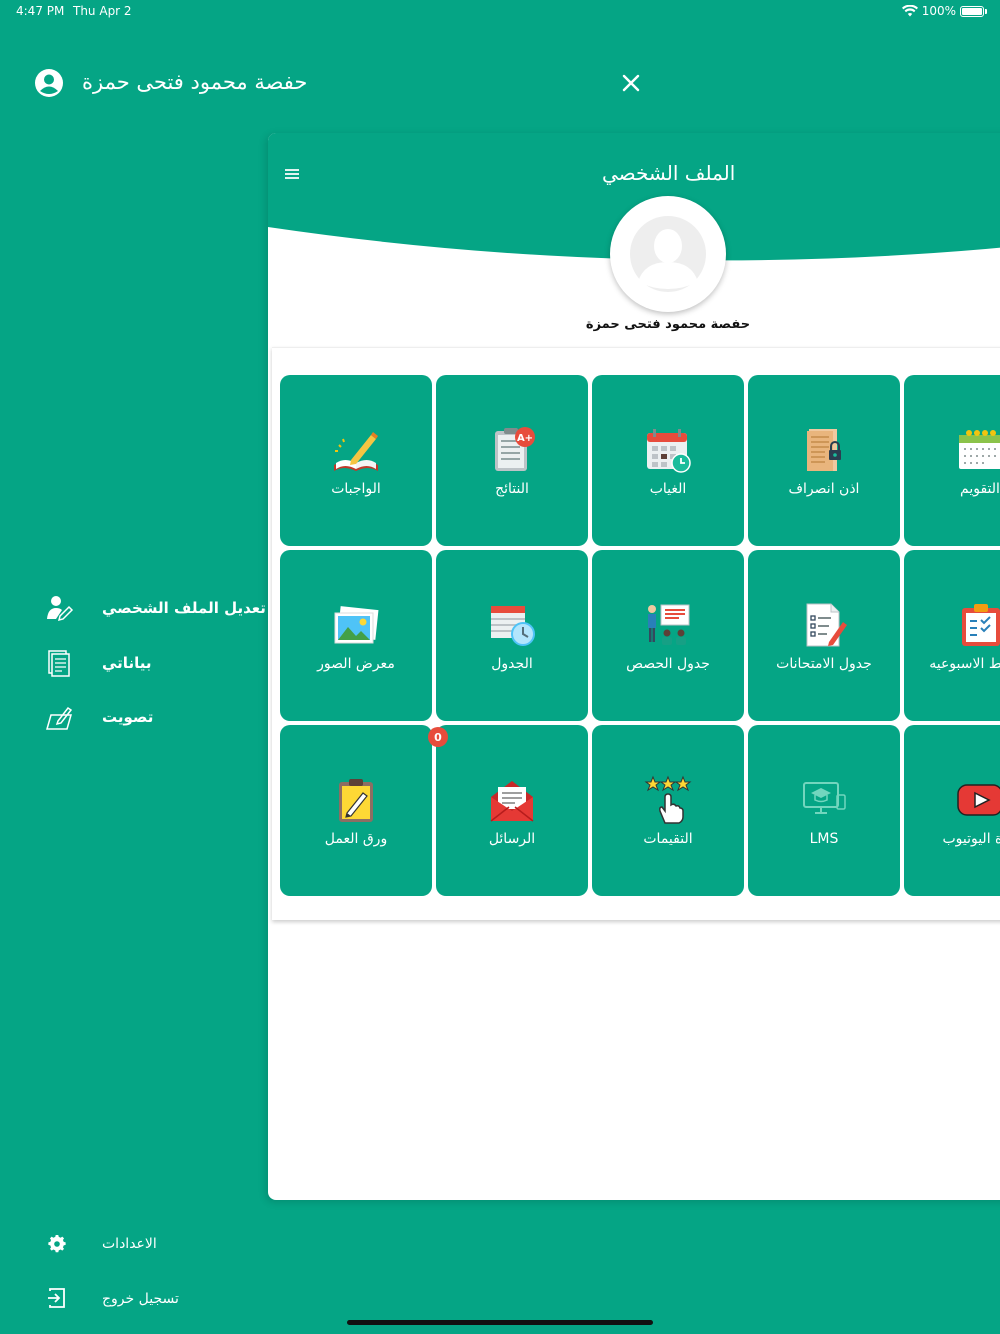 The width and height of the screenshot is (1000, 1334). I want to click on menu-label: تسجيل خروج, so click(140, 1299).